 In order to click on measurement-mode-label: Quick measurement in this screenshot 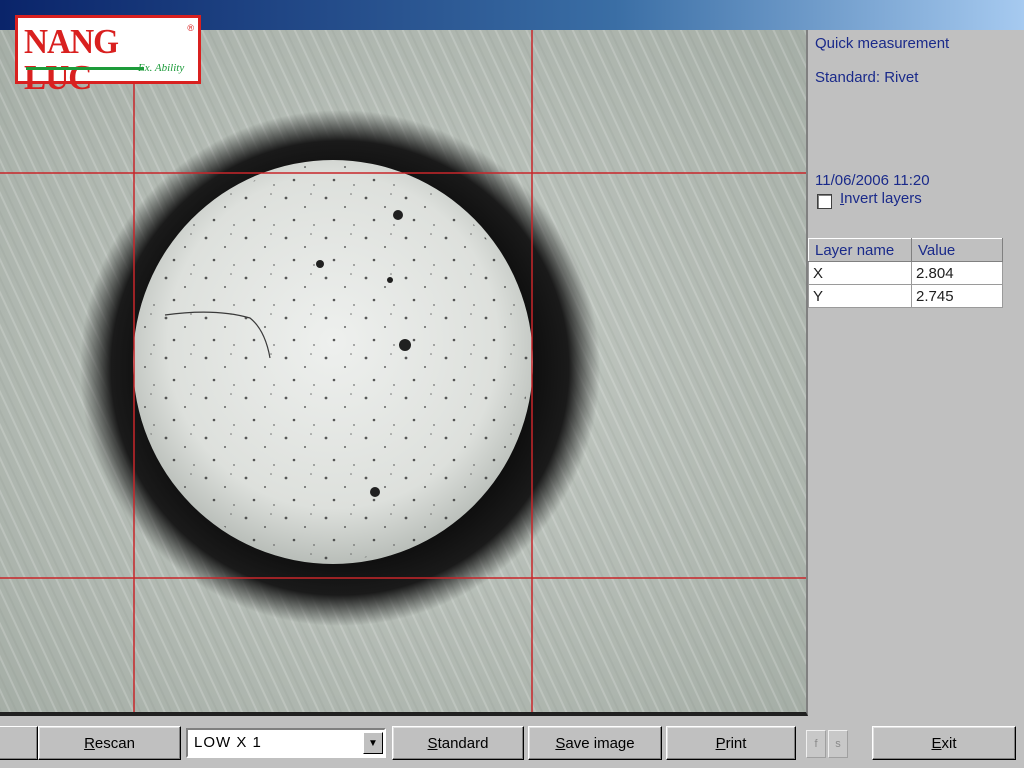, I will do `click(882, 43)`.